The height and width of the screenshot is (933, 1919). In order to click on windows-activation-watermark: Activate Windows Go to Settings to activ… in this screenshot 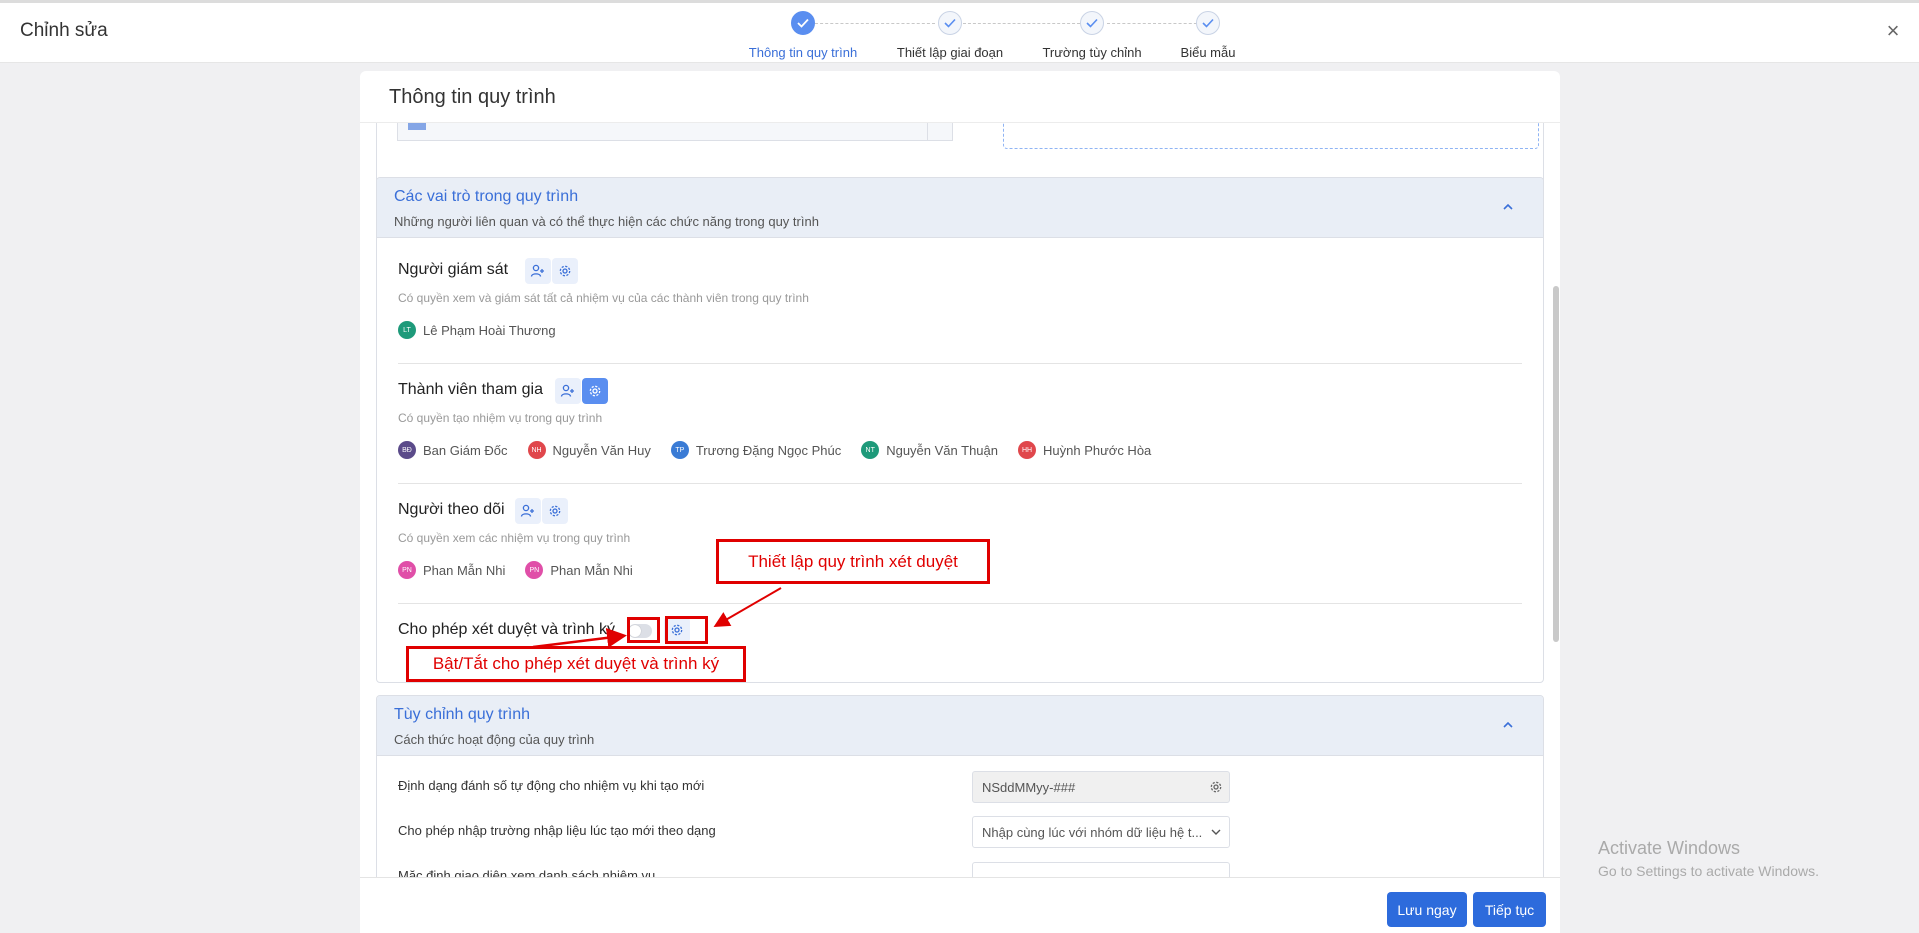, I will do `click(1708, 858)`.